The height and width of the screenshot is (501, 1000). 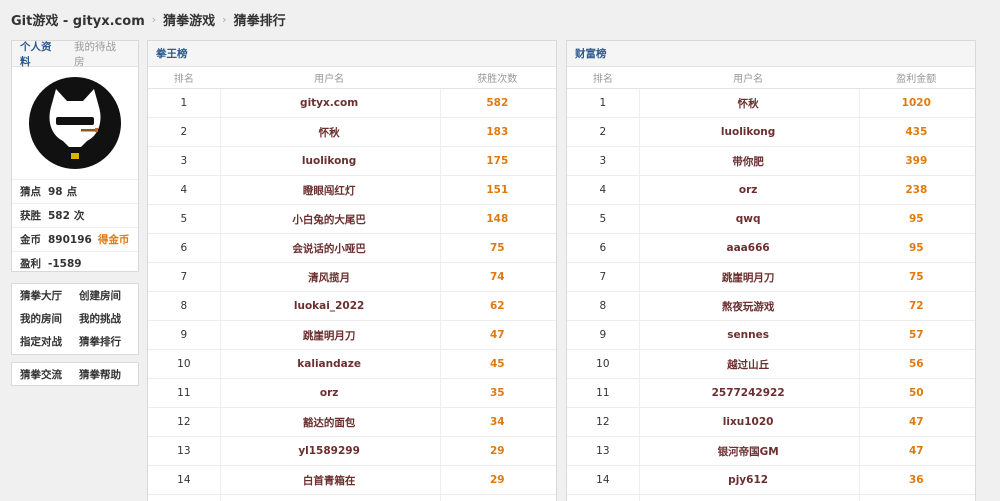 What do you see at coordinates (497, 480) in the screenshot?
I see `value-cell: 29` at bounding box center [497, 480].